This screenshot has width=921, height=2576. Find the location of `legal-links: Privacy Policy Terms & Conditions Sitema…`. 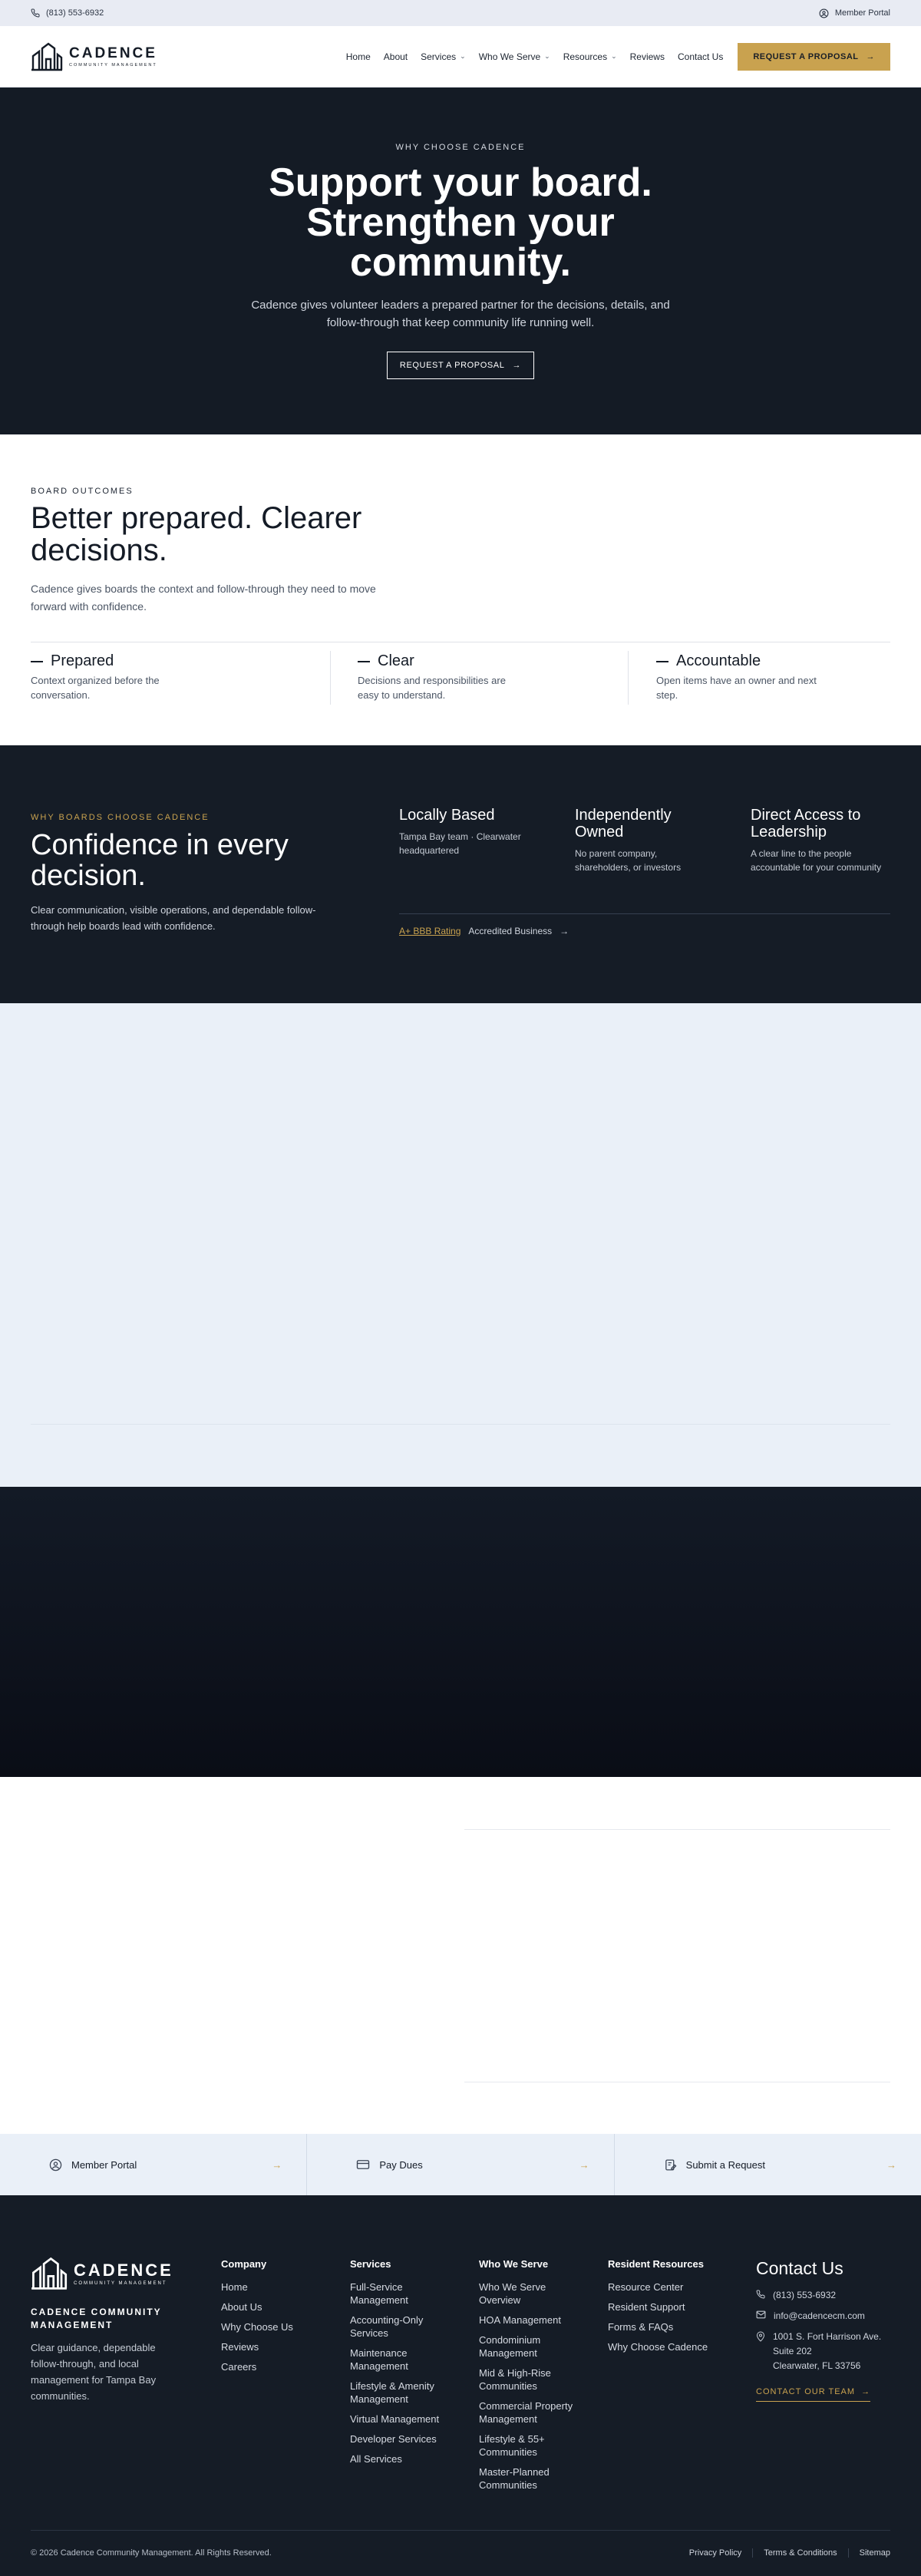

legal-links: Privacy Policy Terms & Conditions Sitema… is located at coordinates (784, 2553).